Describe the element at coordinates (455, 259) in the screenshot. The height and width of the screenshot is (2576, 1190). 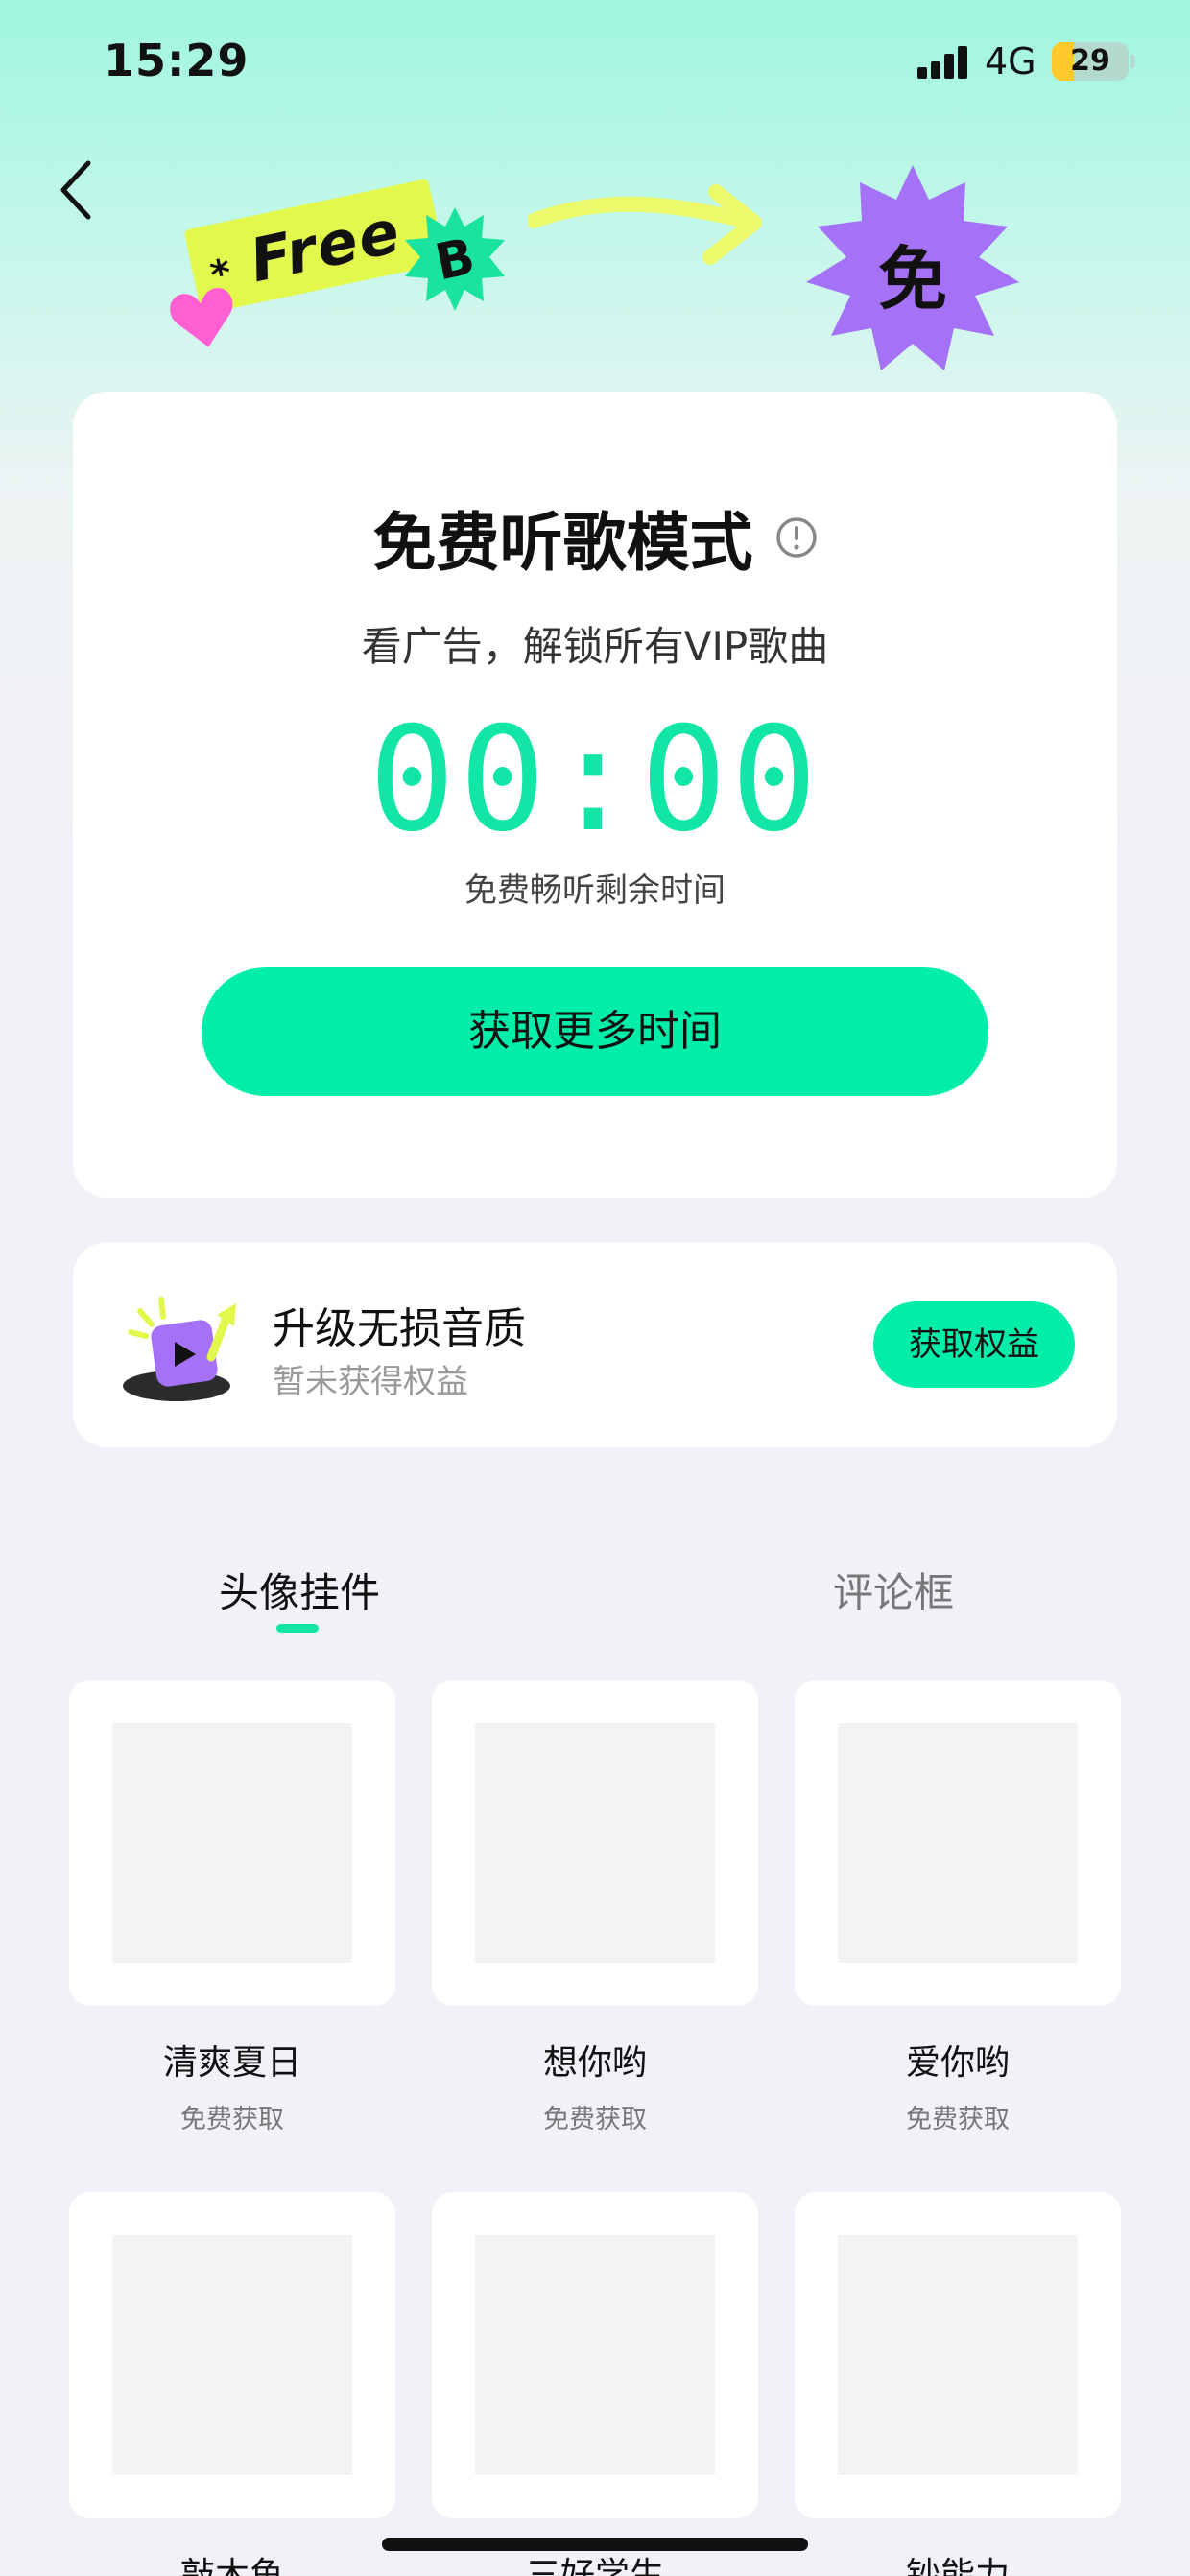
I see `badge-burst-icon: B` at that location.